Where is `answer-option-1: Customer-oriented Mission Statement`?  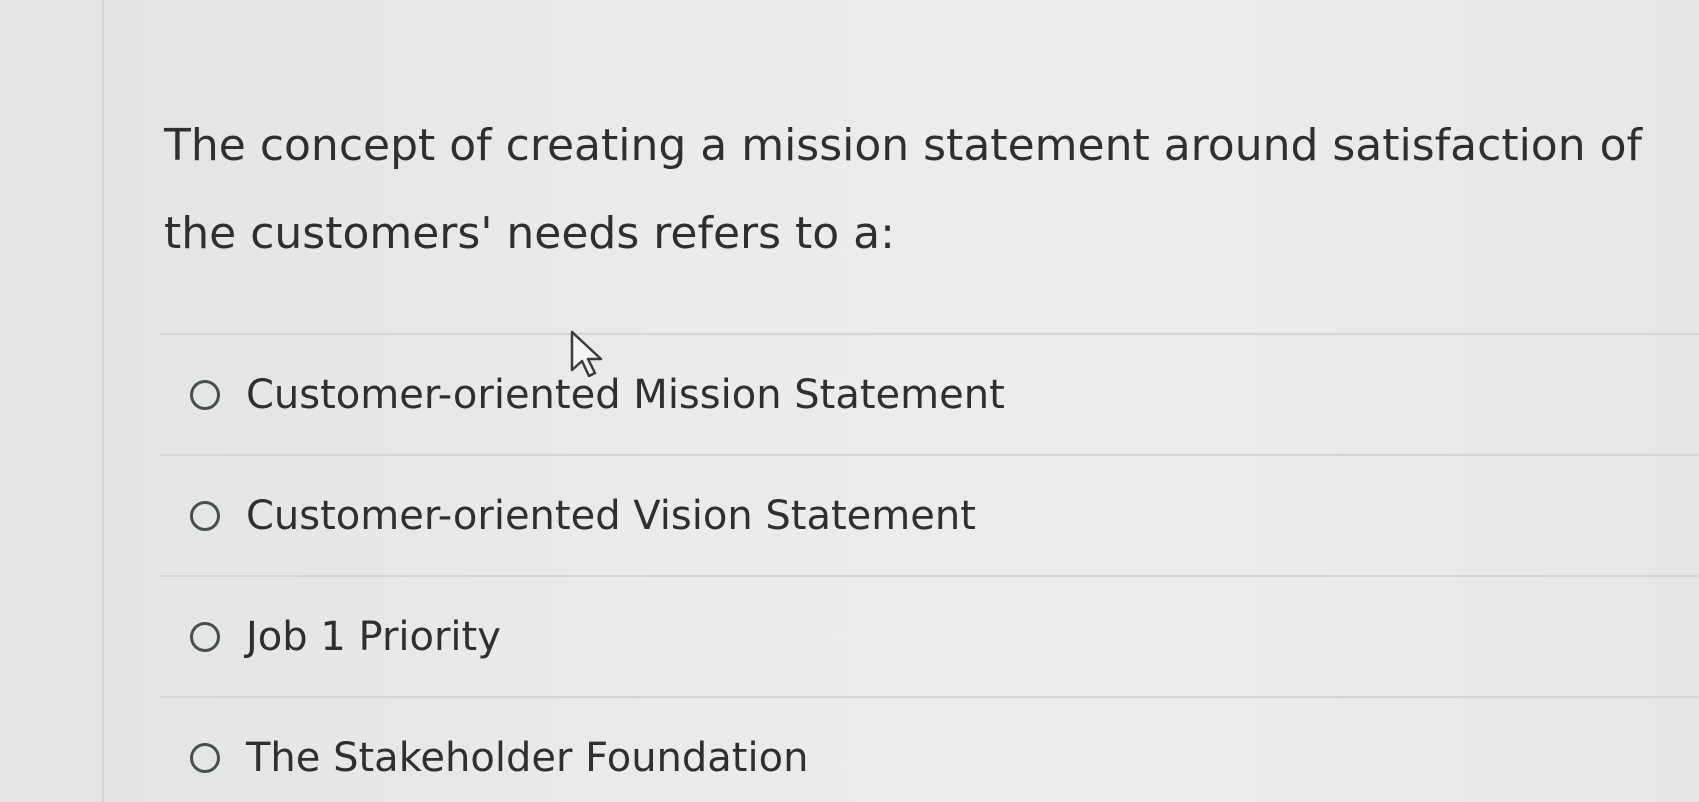 answer-option-1: Customer-oriented Mission Statement is located at coordinates (929, 393).